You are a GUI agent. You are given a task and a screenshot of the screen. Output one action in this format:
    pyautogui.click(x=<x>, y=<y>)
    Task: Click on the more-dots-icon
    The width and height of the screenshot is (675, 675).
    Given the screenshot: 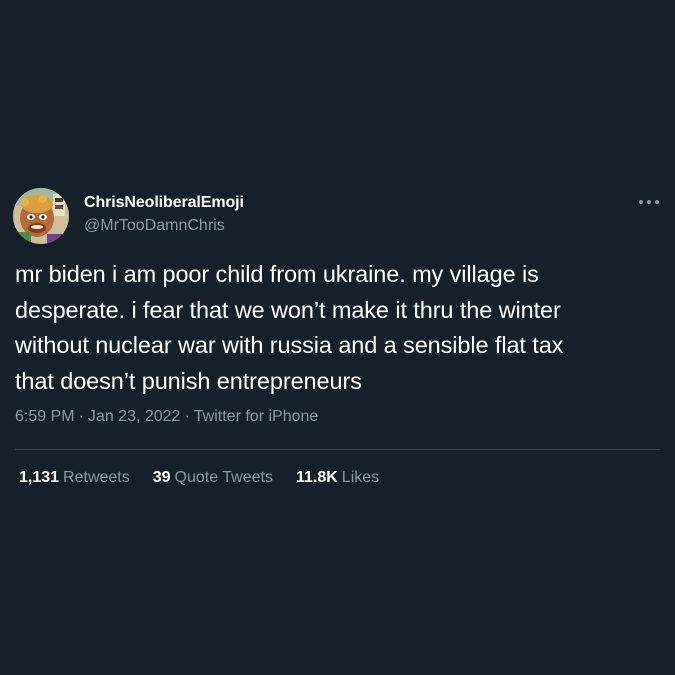 What is the action you would take?
    pyautogui.click(x=649, y=202)
    